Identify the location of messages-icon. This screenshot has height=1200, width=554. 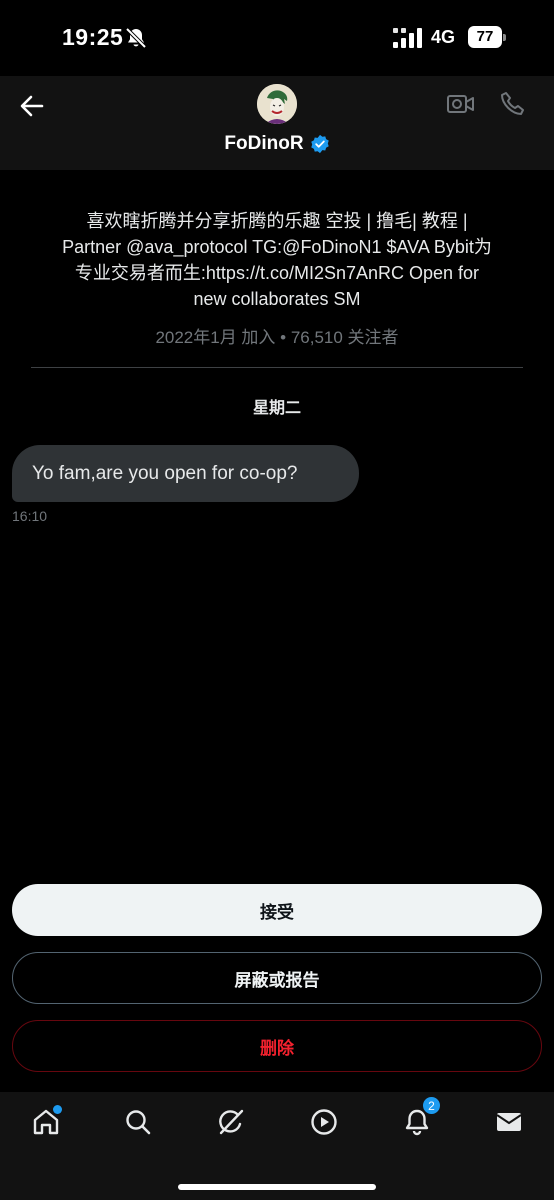
(509, 1122).